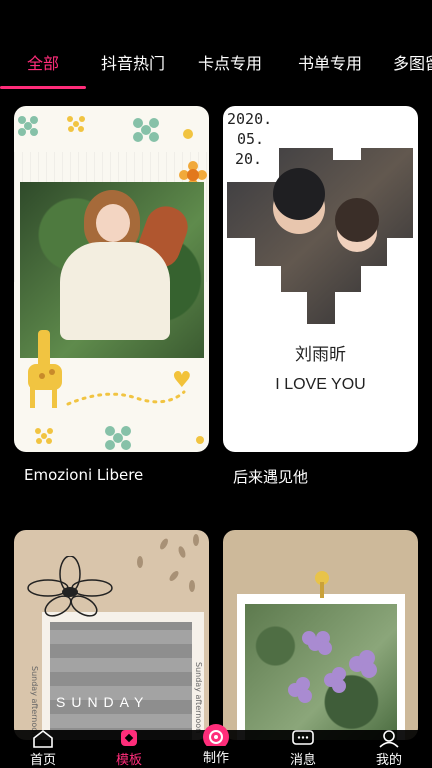 This screenshot has width=432, height=768. Describe the element at coordinates (129, 749) in the screenshot. I see `nav-template: 模板` at that location.